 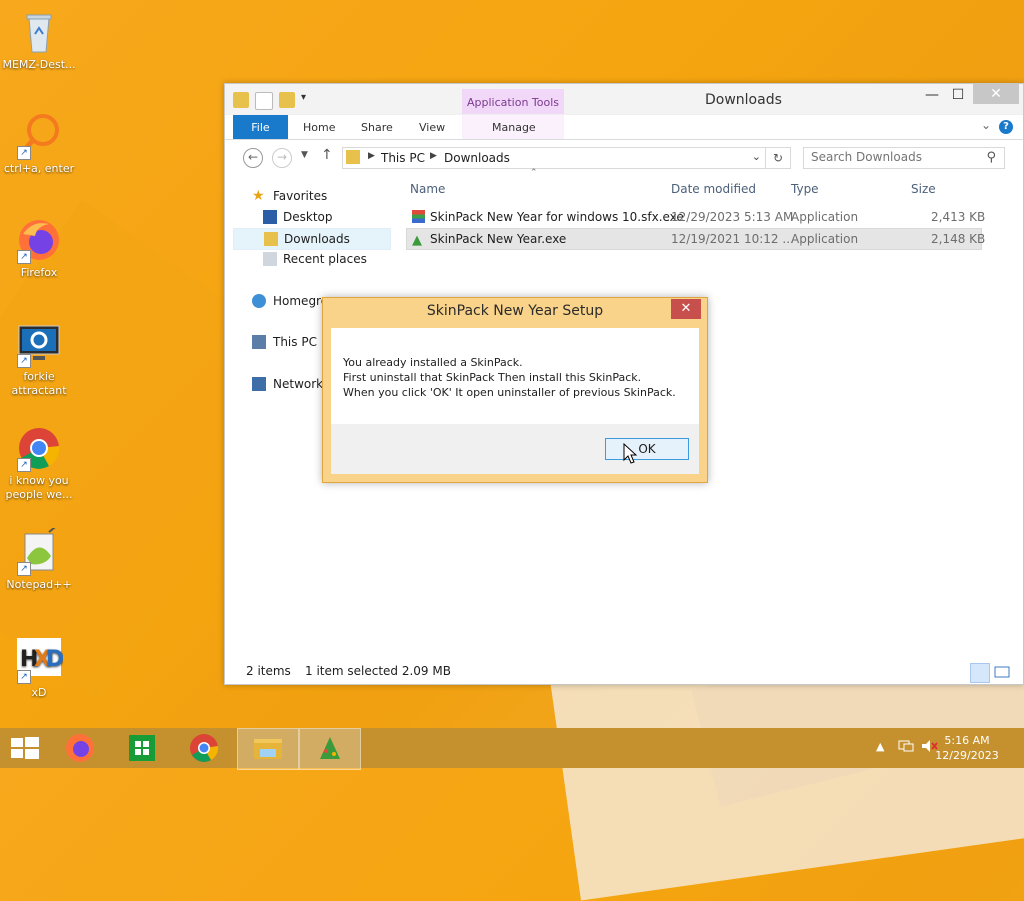 What do you see at coordinates (732, 217) in the screenshot?
I see `file-date: 12/29/2023 5:13 AM` at bounding box center [732, 217].